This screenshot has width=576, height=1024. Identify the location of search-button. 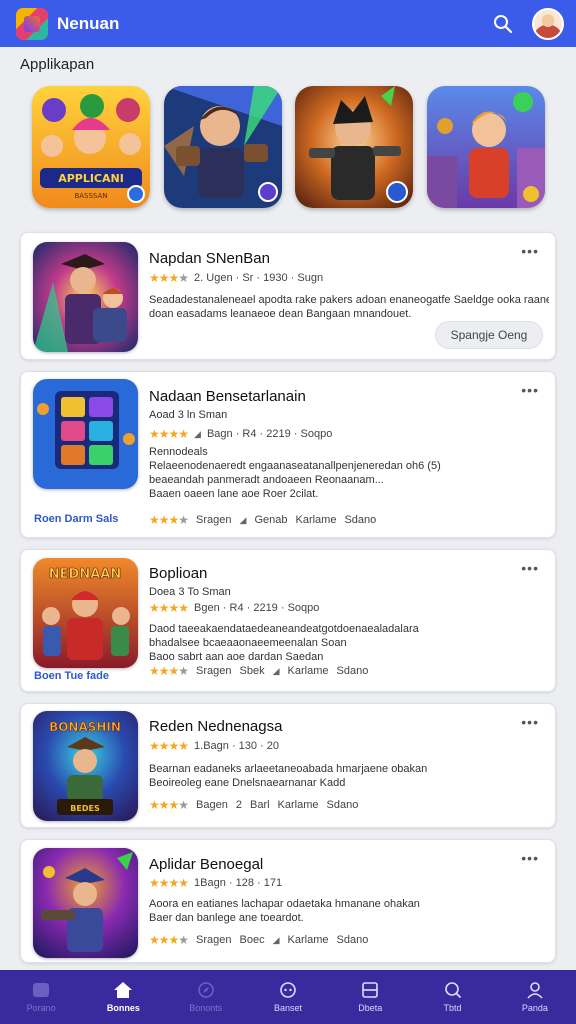
(503, 24).